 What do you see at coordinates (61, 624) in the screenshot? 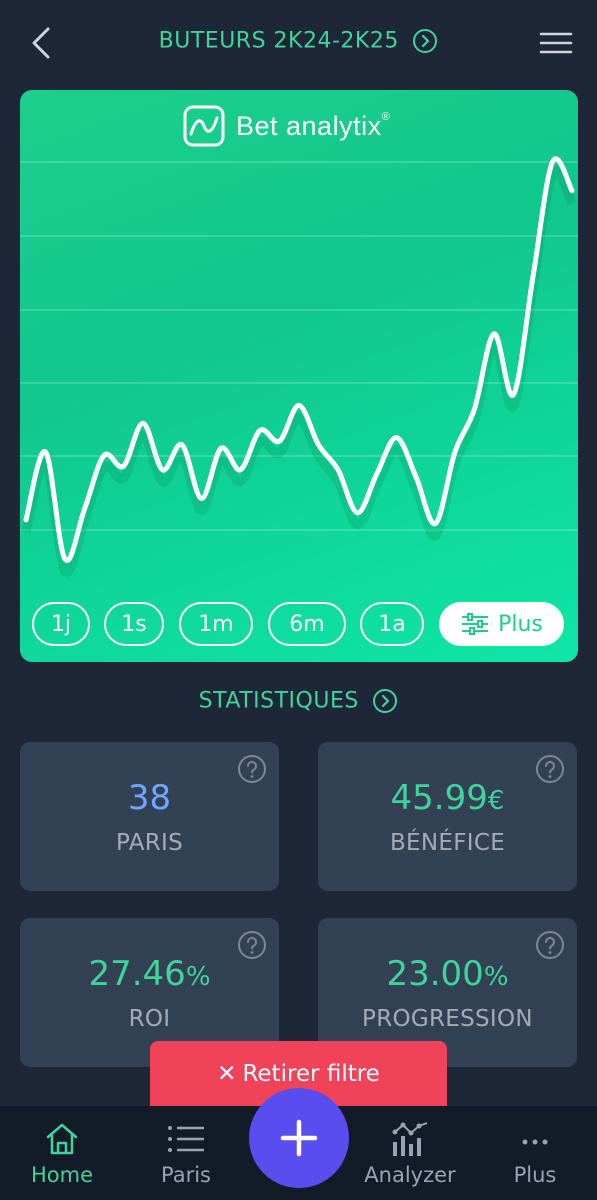
I see `range-button-1j: 1j` at bounding box center [61, 624].